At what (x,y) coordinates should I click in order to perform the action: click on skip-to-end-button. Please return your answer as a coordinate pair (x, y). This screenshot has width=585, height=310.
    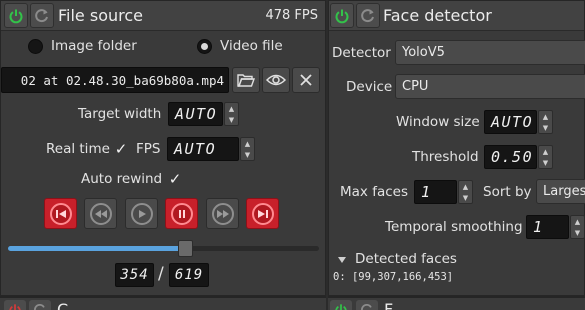
    Looking at the image, I should click on (262, 213).